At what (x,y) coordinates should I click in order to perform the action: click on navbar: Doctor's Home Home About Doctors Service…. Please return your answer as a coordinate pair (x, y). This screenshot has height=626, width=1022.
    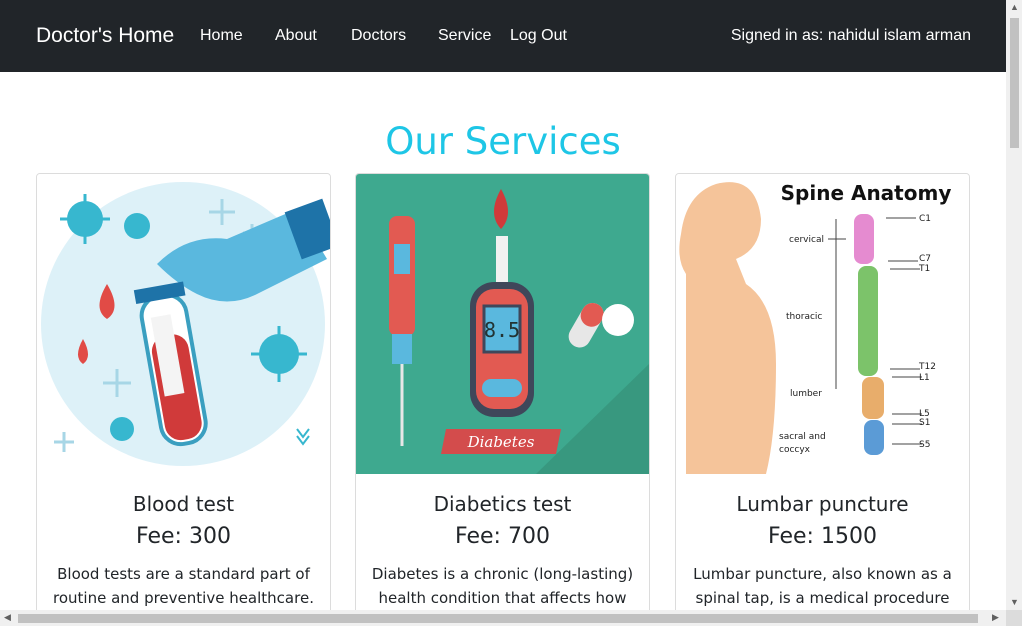
    Looking at the image, I should click on (503, 36).